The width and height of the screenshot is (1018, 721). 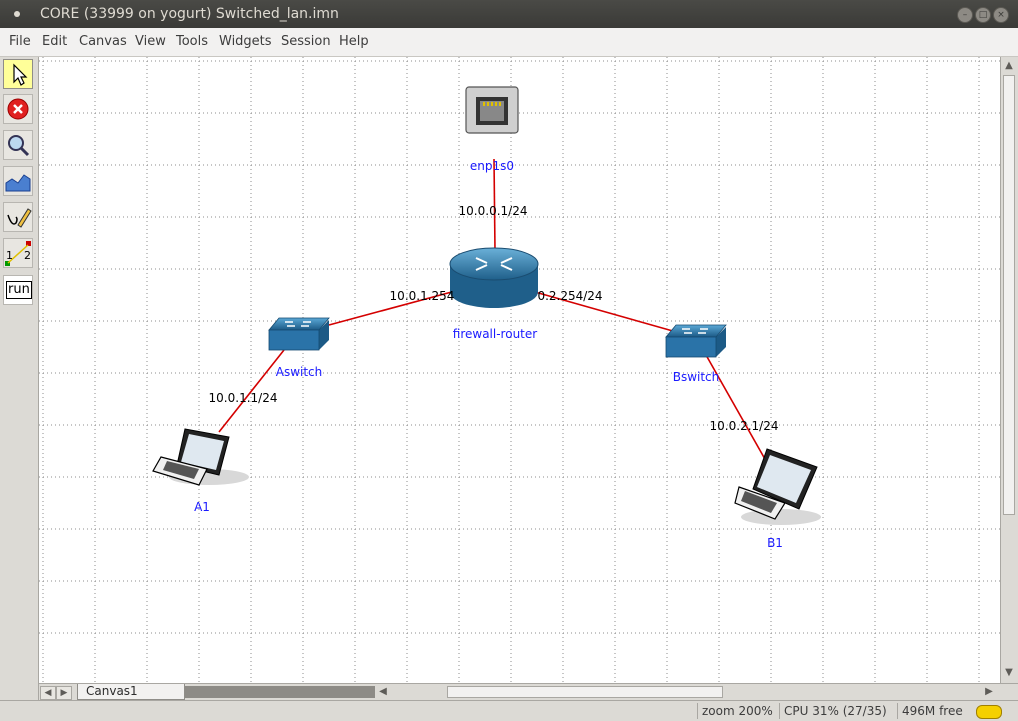 What do you see at coordinates (192, 41) in the screenshot?
I see `menu-tools: Tools` at bounding box center [192, 41].